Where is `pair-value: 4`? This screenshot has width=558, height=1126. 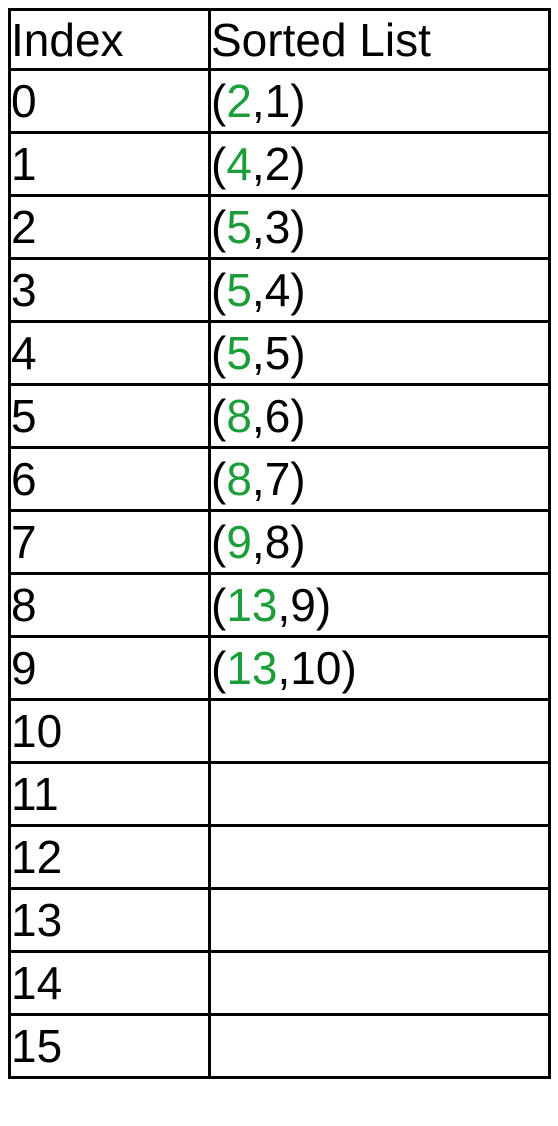 pair-value: 4 is located at coordinates (277, 290).